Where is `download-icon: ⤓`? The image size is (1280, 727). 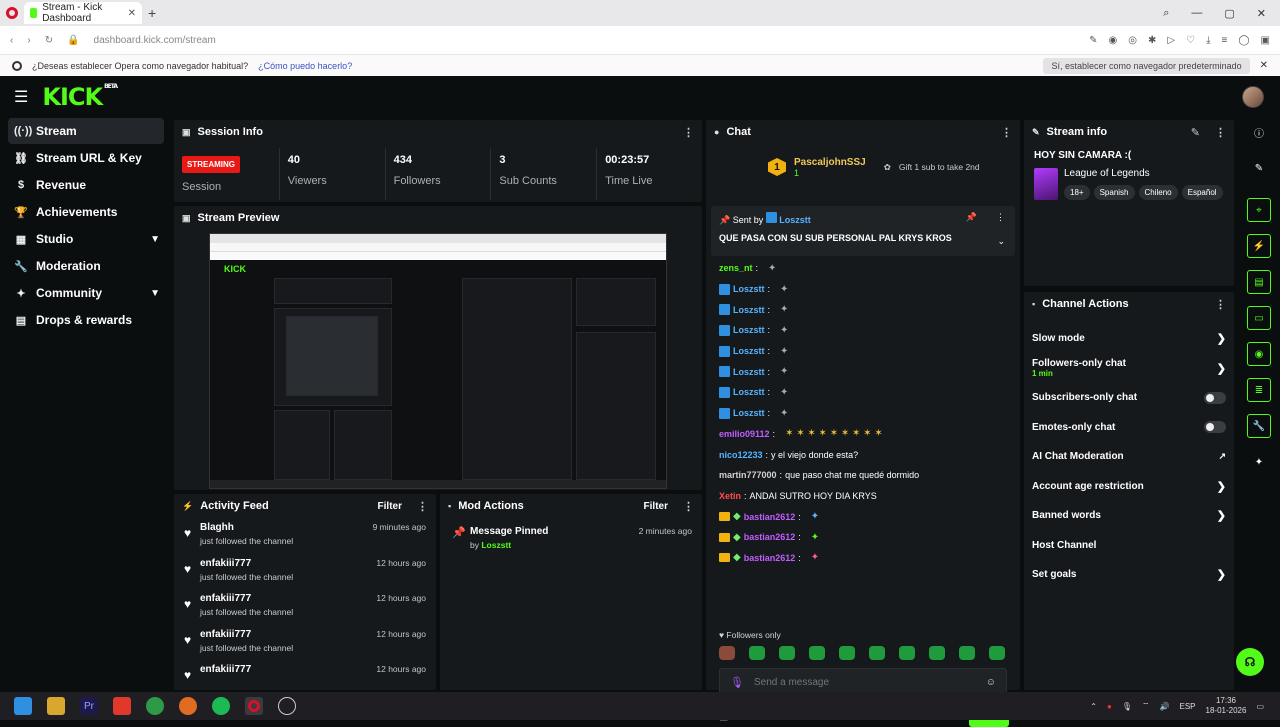 download-icon: ⤓ is located at coordinates (1208, 40).